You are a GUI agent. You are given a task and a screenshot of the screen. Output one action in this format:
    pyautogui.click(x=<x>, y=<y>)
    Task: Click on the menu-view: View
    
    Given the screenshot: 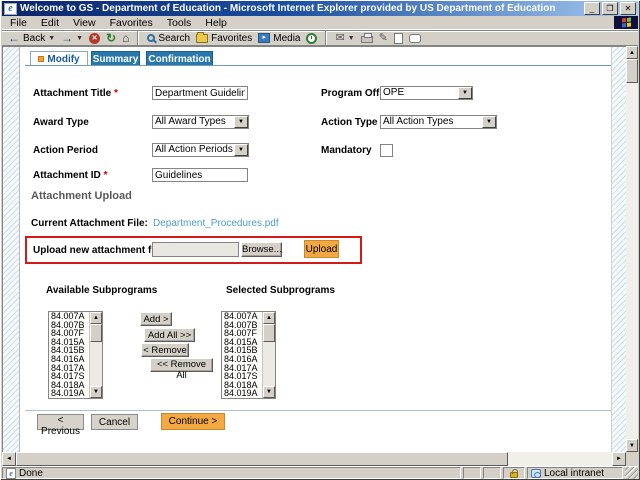 What is the action you would take?
    pyautogui.click(x=84, y=23)
    